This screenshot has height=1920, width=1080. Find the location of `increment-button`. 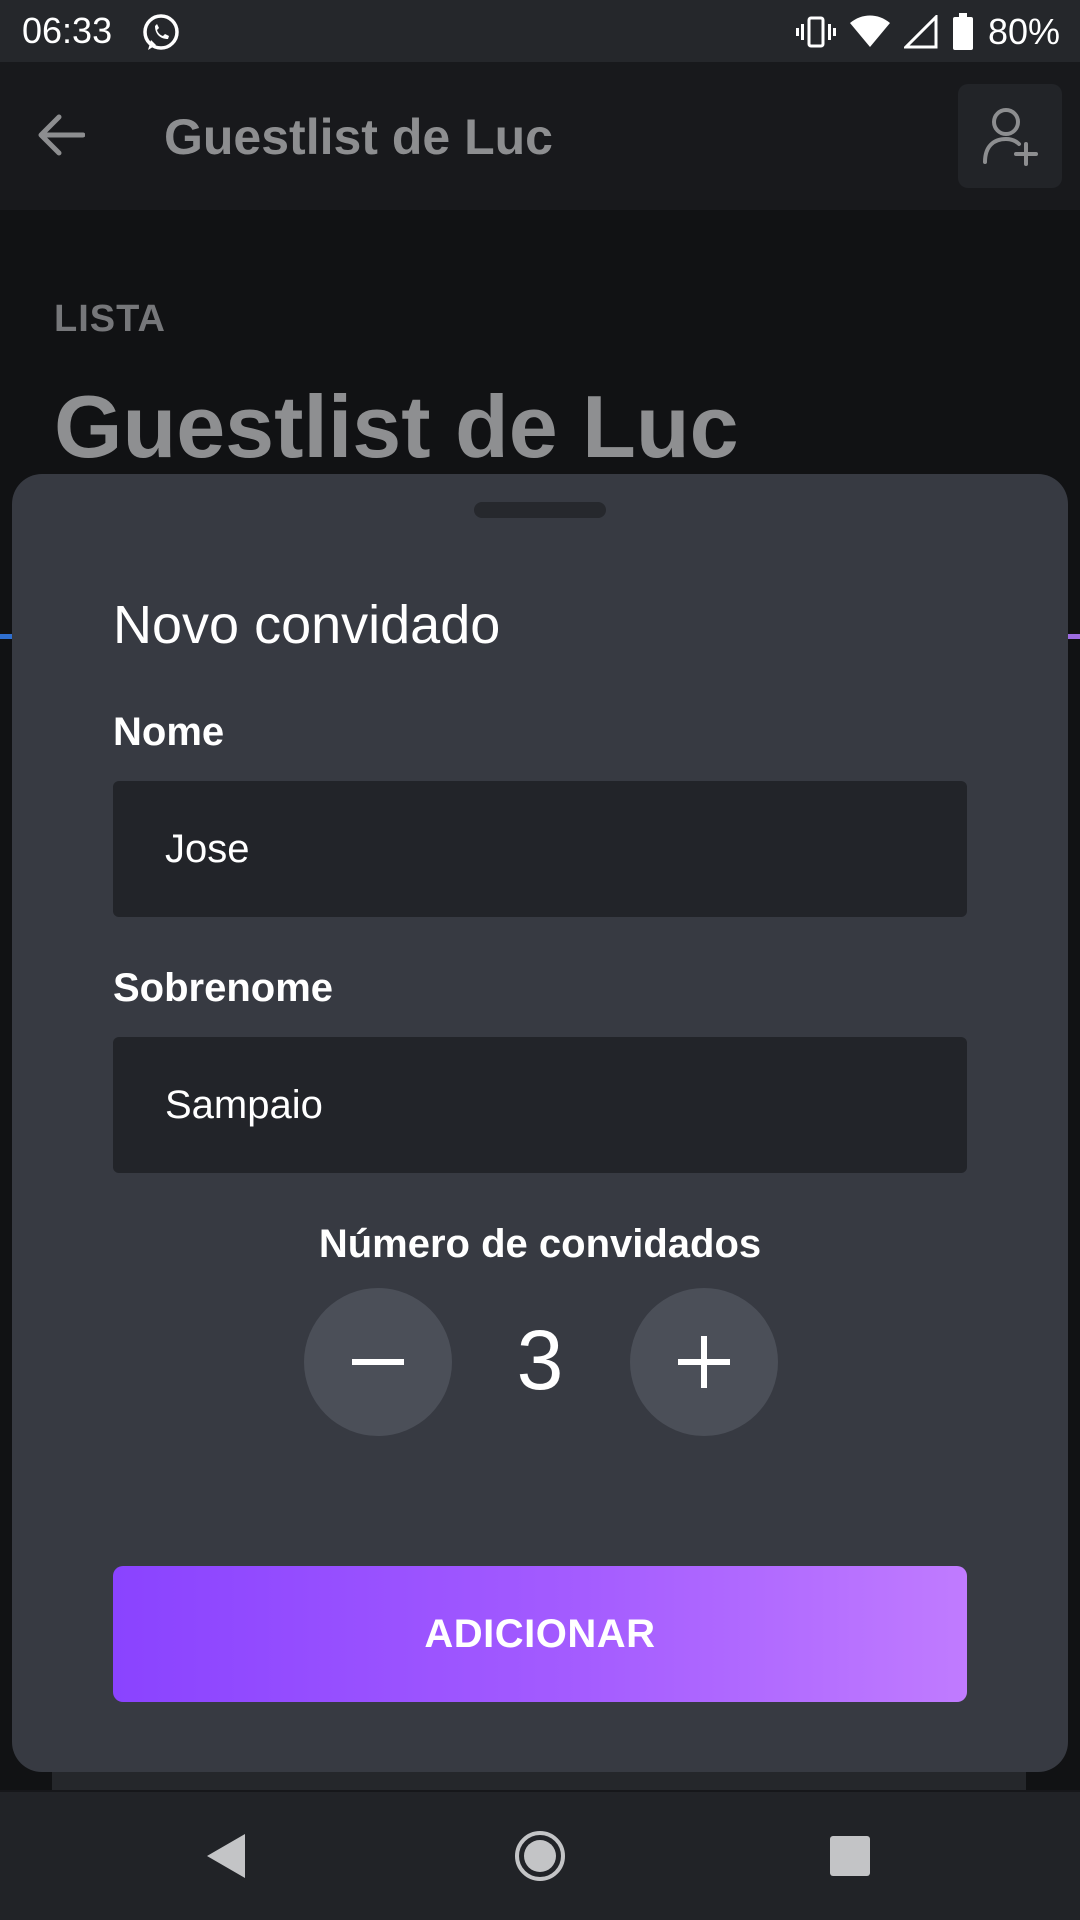

increment-button is located at coordinates (704, 1362).